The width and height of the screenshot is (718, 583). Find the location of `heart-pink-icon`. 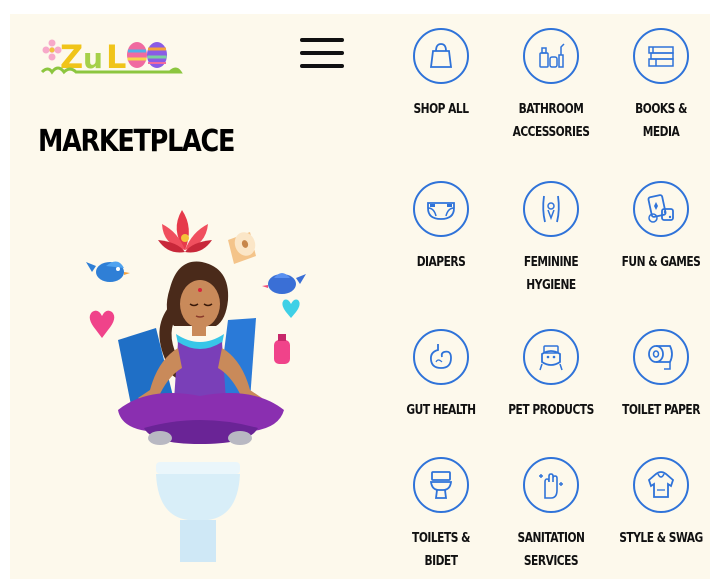

heart-pink-icon is located at coordinates (102, 324).